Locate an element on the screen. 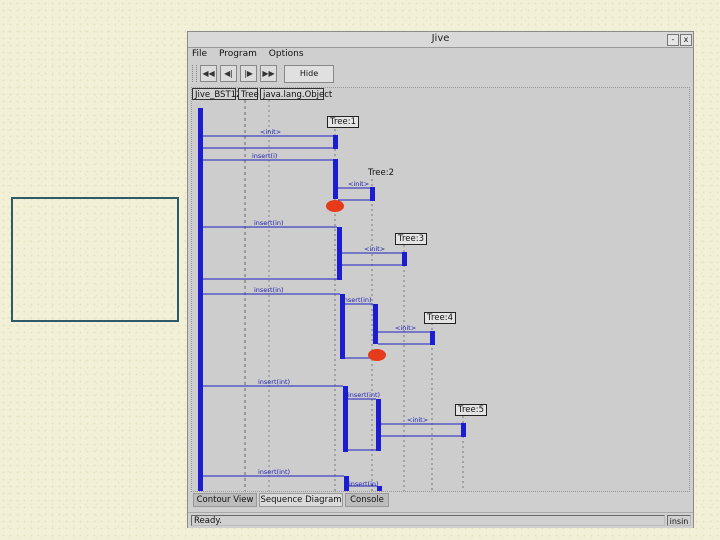 The height and width of the screenshot is (540, 720). activation-tree4-init is located at coordinates (432, 338).